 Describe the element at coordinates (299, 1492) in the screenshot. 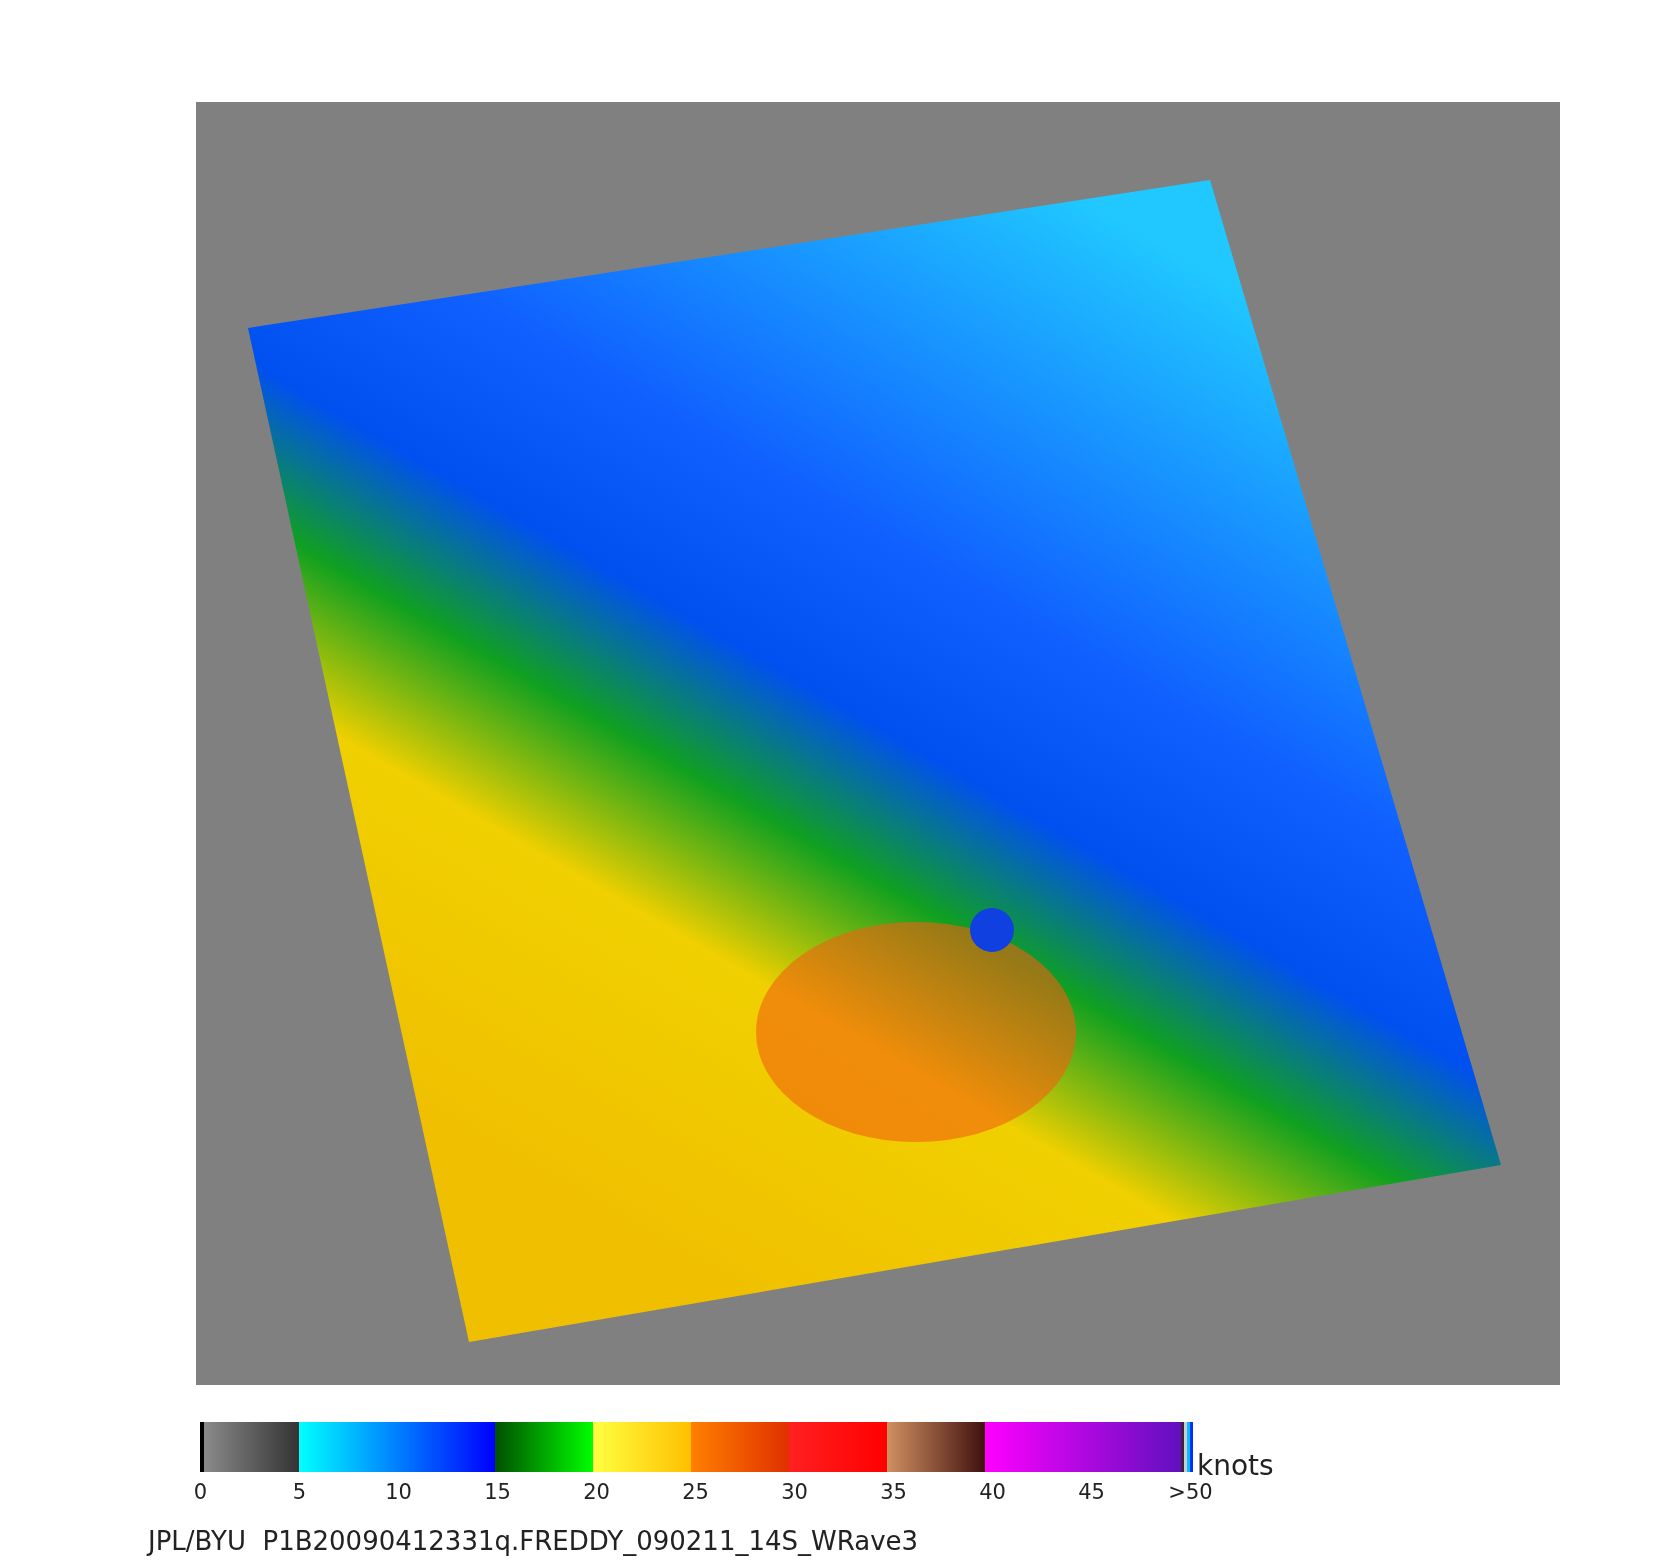

I see `tick-label: 5` at that location.